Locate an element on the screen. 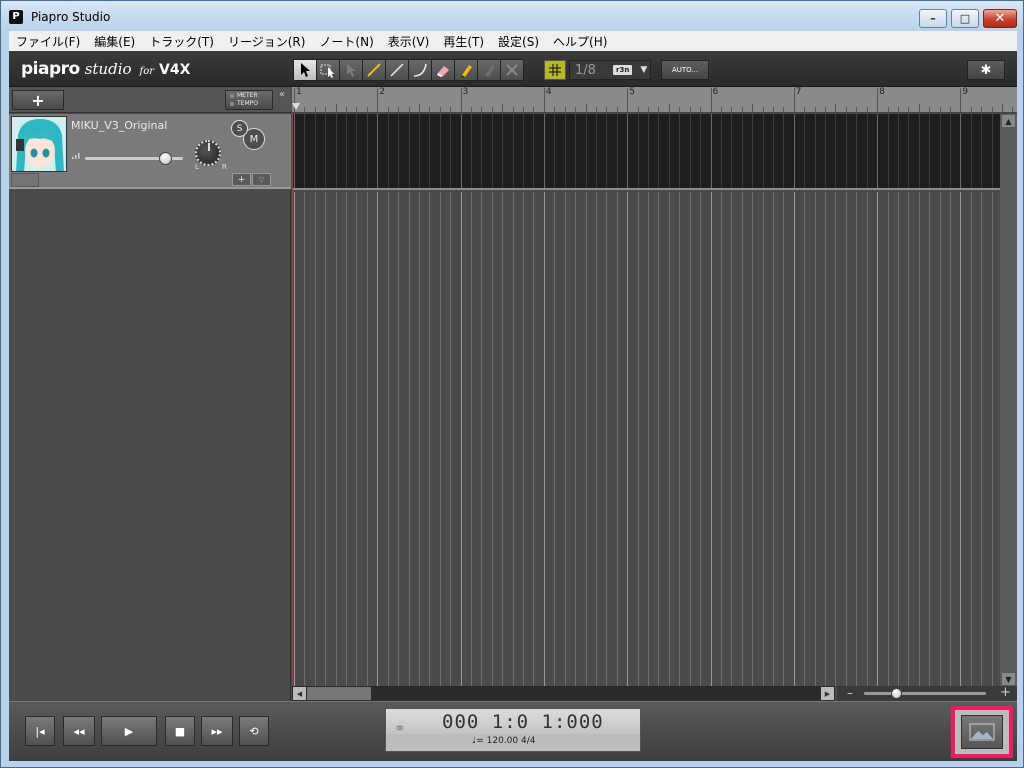 The width and height of the screenshot is (1024, 768). fast-forward-button: ▸▸ is located at coordinates (217, 731).